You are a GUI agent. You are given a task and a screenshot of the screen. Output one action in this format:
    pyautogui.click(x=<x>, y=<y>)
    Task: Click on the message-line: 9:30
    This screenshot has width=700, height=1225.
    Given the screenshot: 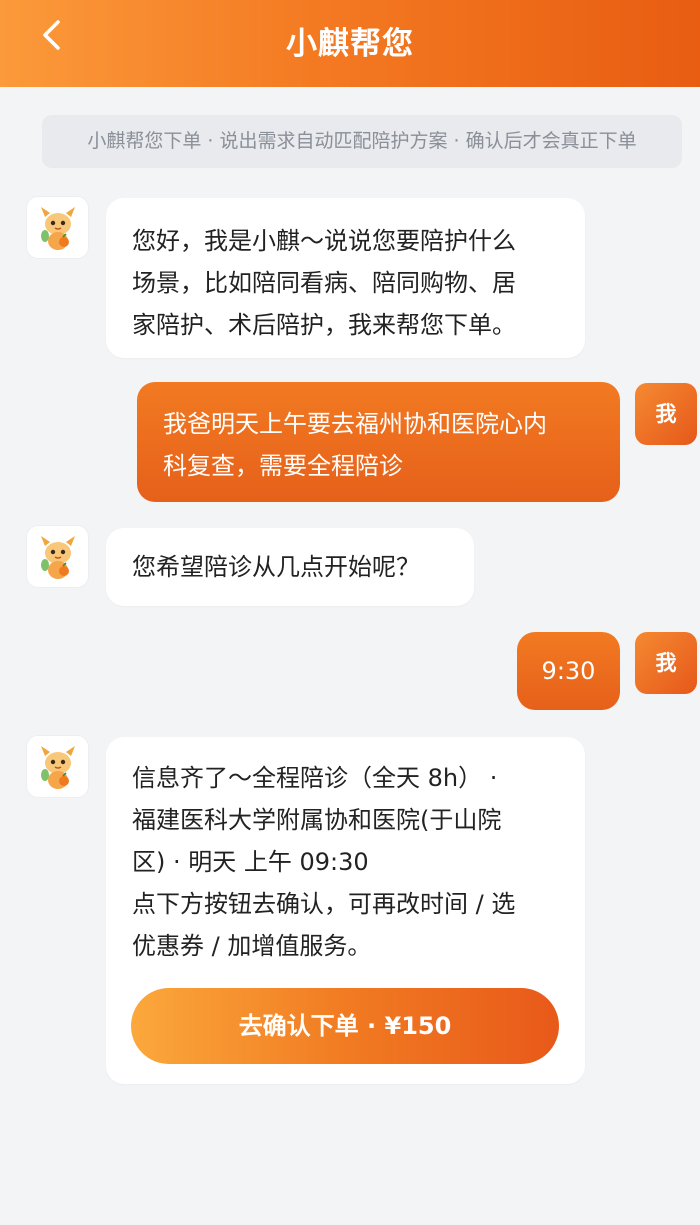 What is the action you would take?
    pyautogui.click(x=568, y=671)
    